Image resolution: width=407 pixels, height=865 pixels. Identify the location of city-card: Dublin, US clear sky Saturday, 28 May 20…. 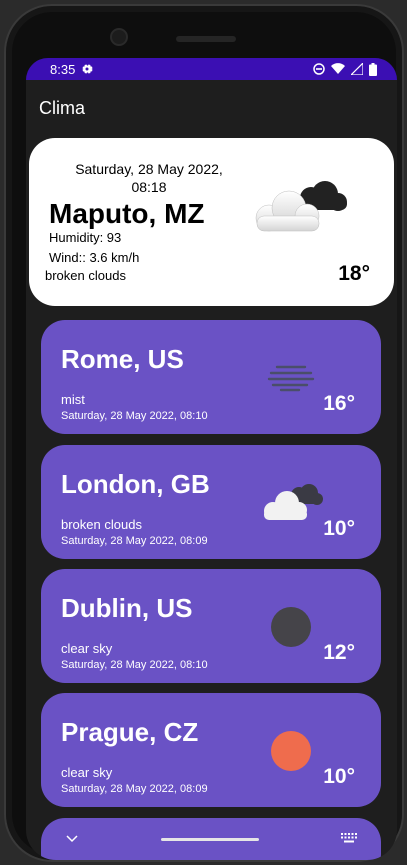
(211, 626).